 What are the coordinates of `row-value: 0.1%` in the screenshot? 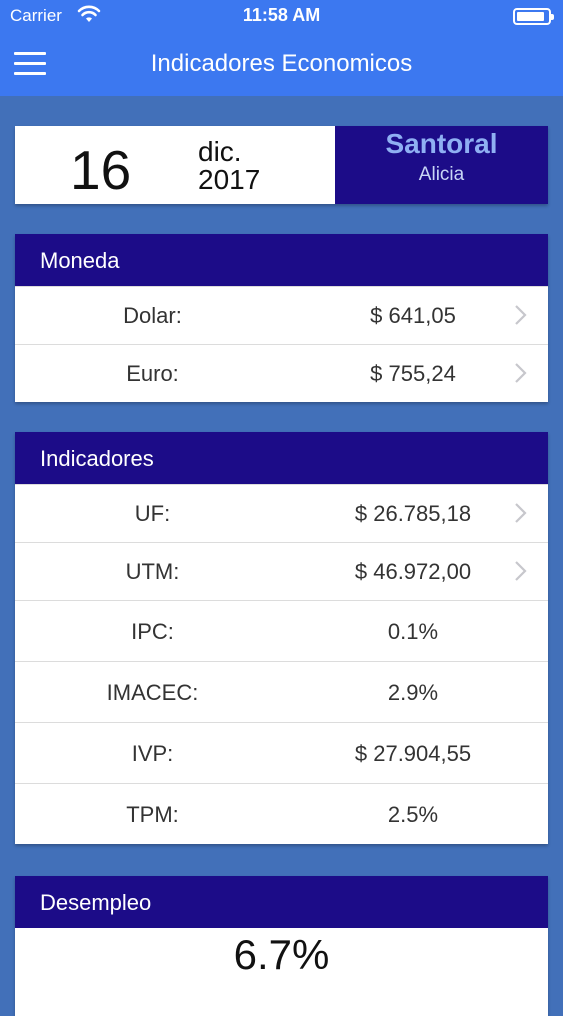 It's located at (413, 631).